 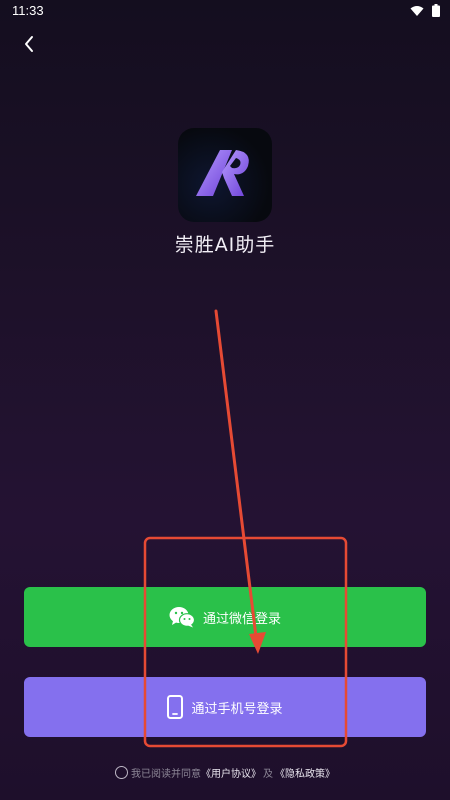 What do you see at coordinates (121, 772) in the screenshot?
I see `agreement-radio` at bounding box center [121, 772].